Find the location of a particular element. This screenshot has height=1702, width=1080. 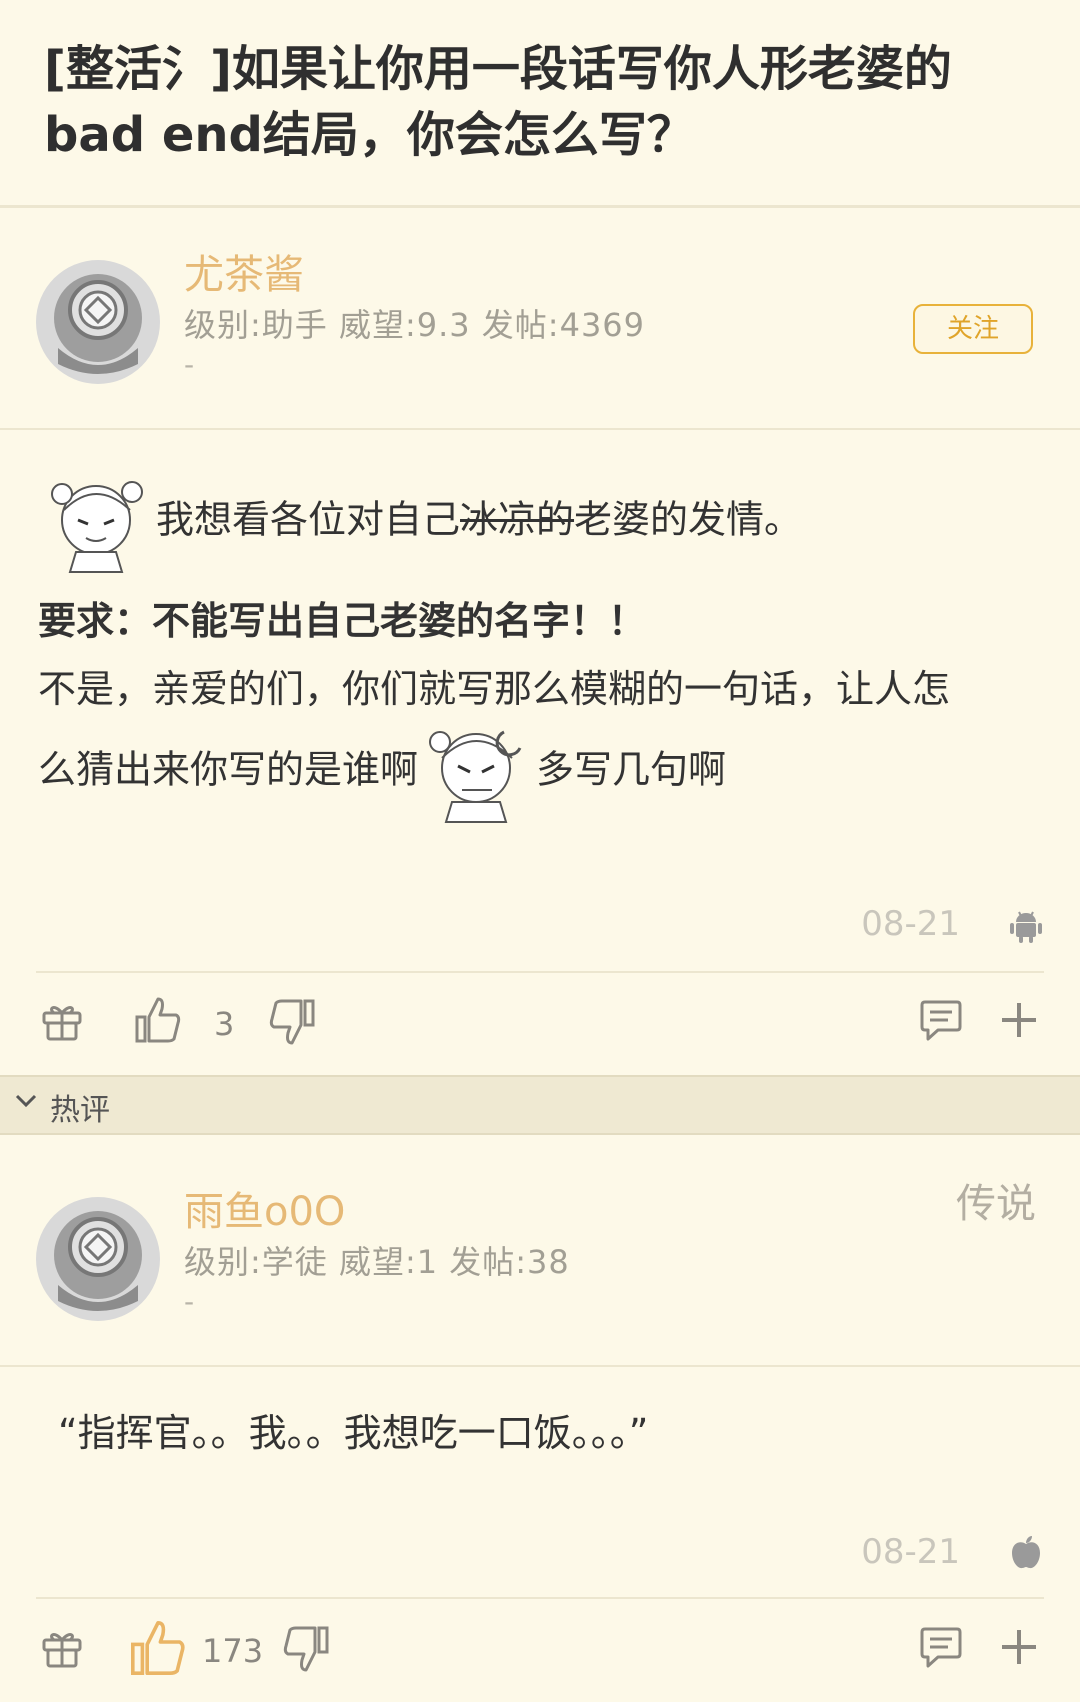

reply-body-text: “指挥官。。我。。我想吃一口饭。。。” is located at coordinates (353, 1433).